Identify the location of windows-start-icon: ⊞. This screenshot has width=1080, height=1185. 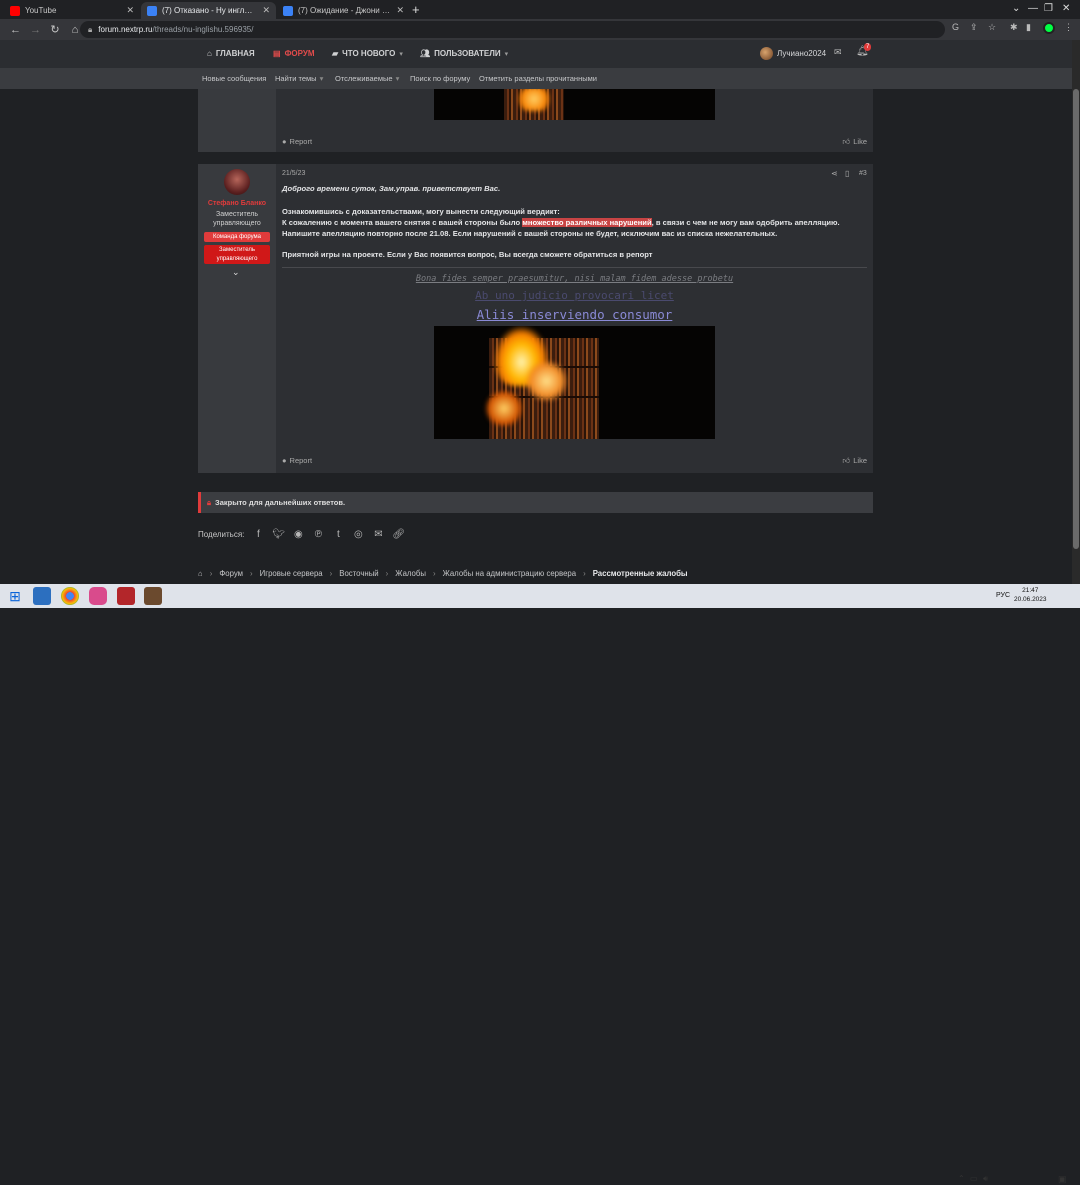
(15, 596).